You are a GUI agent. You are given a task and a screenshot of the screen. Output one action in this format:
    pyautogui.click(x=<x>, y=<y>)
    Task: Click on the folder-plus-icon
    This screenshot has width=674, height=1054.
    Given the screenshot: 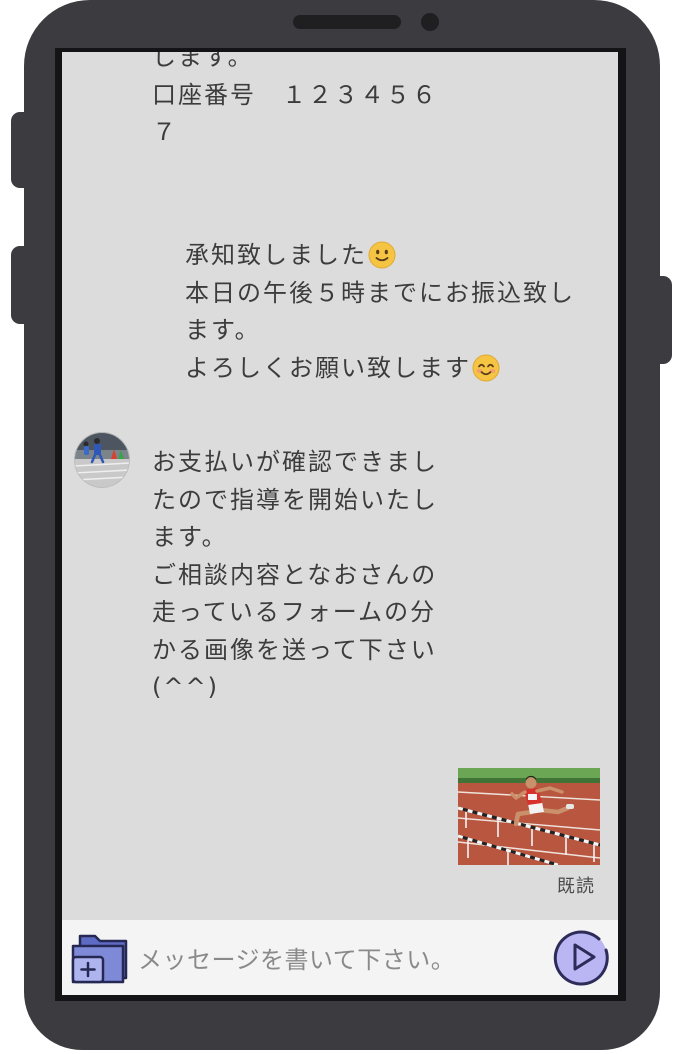 What is the action you would take?
    pyautogui.click(x=99, y=959)
    